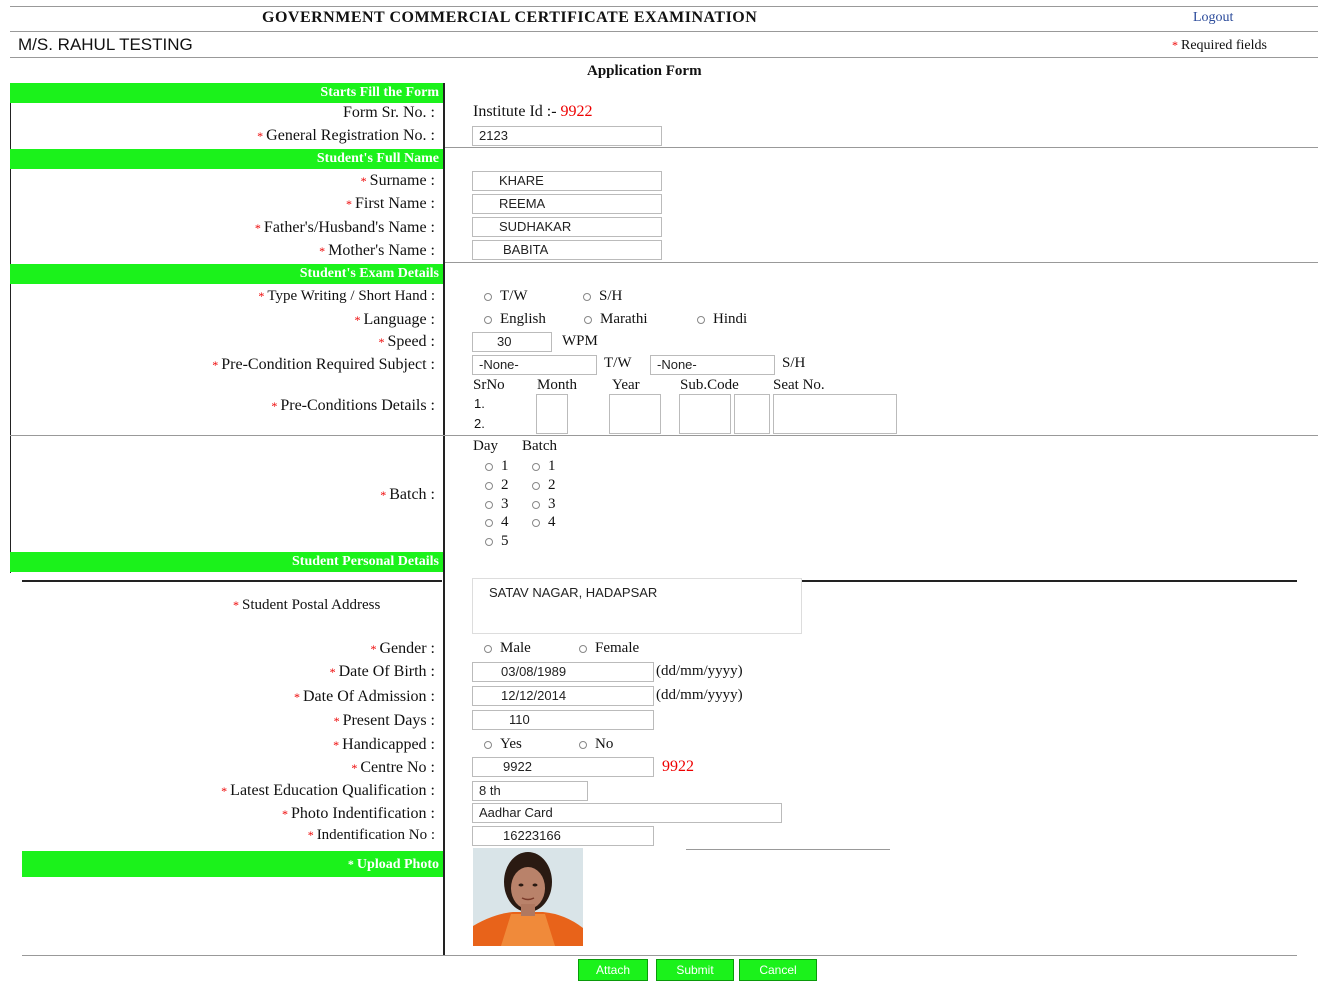 This screenshot has height=987, width=1333. Describe the element at coordinates (388, 112) in the screenshot. I see `form-sr-label: Form Sr. No. :` at that location.